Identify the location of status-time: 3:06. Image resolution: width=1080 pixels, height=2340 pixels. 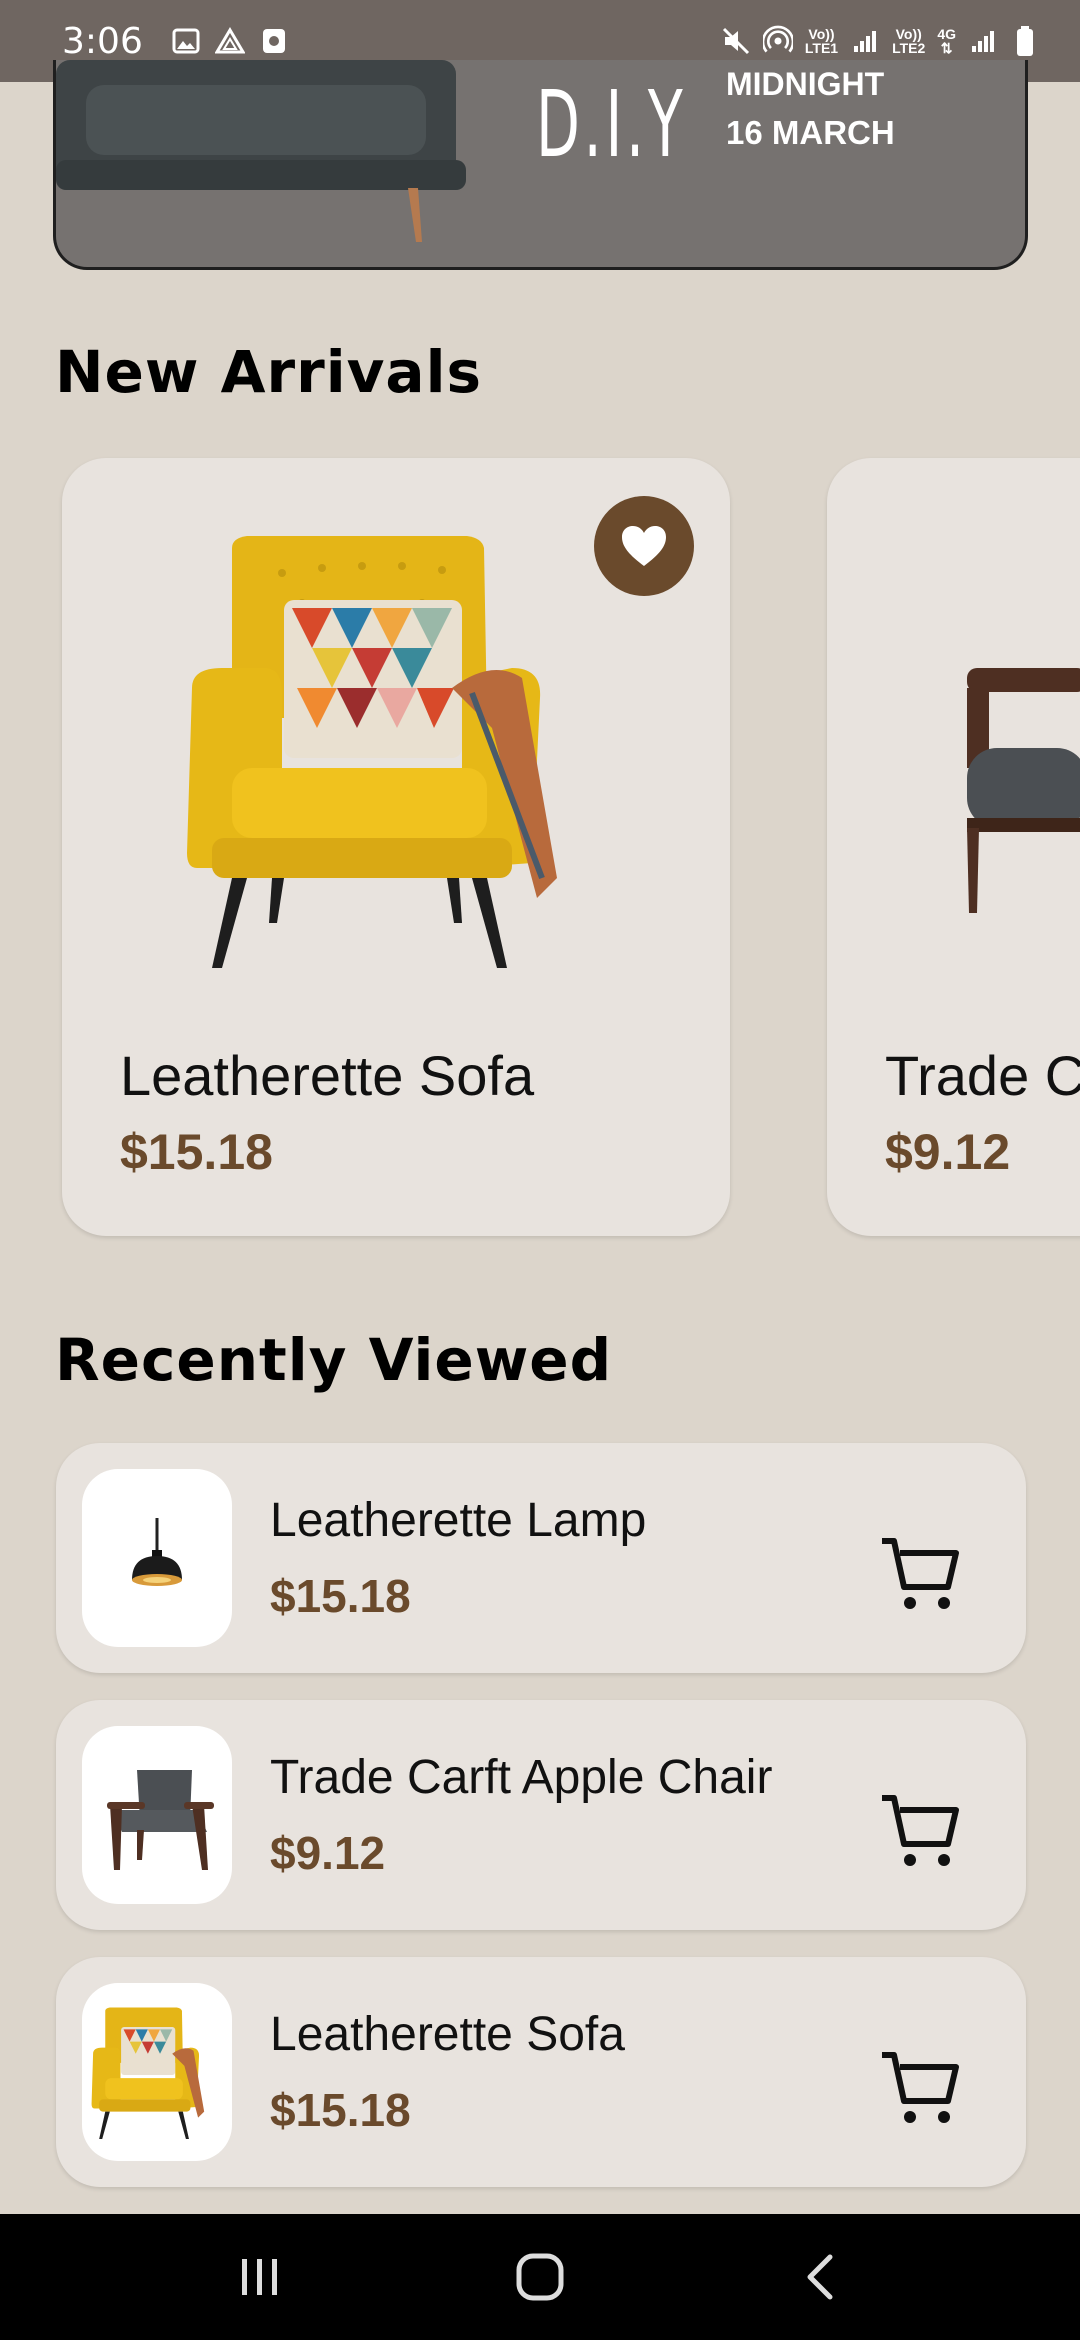
(102, 41).